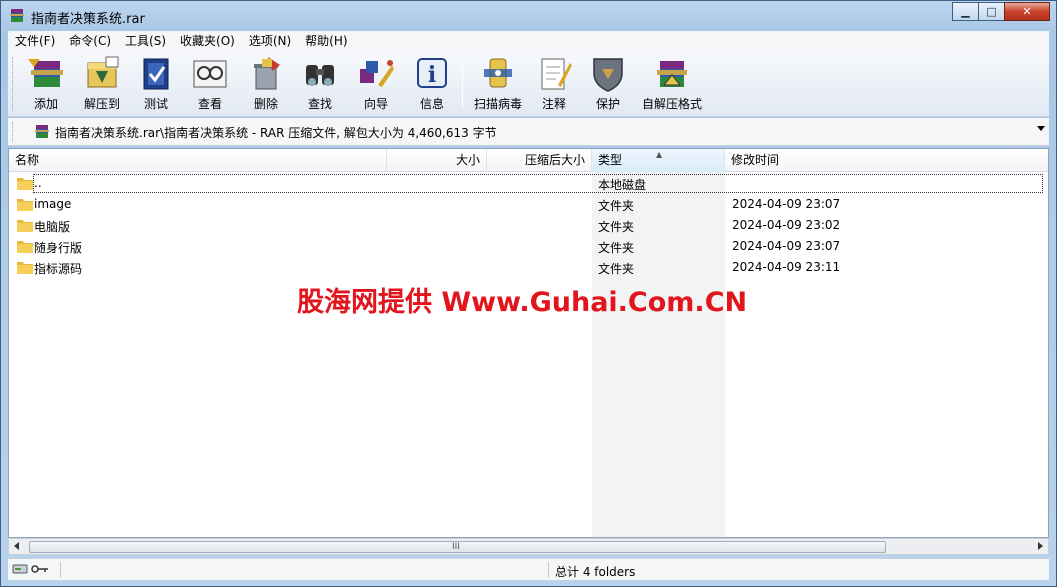 The height and width of the screenshot is (587, 1057). Describe the element at coordinates (556, 74) in the screenshot. I see `comment-icon` at that location.